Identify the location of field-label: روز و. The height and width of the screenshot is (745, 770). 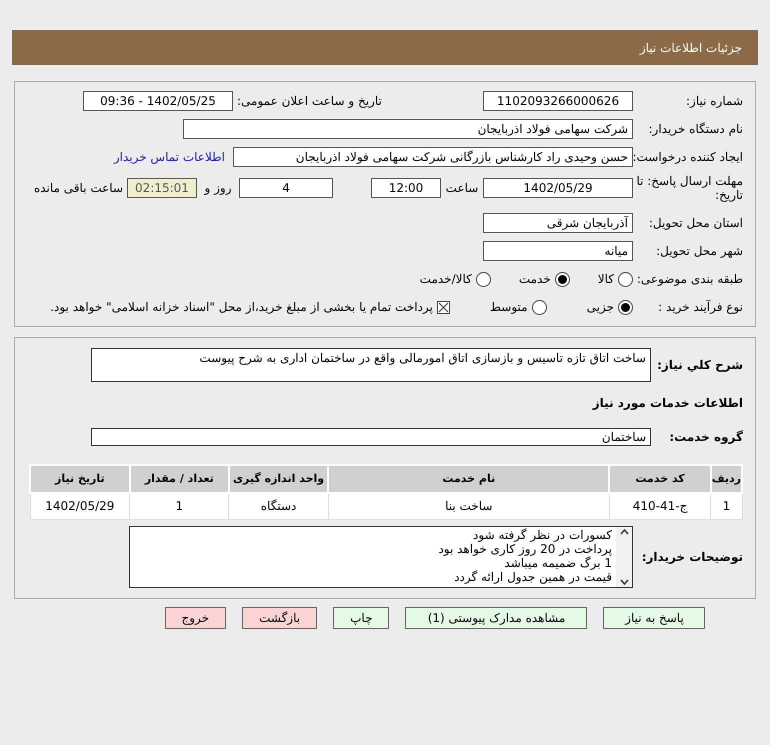
(217, 188).